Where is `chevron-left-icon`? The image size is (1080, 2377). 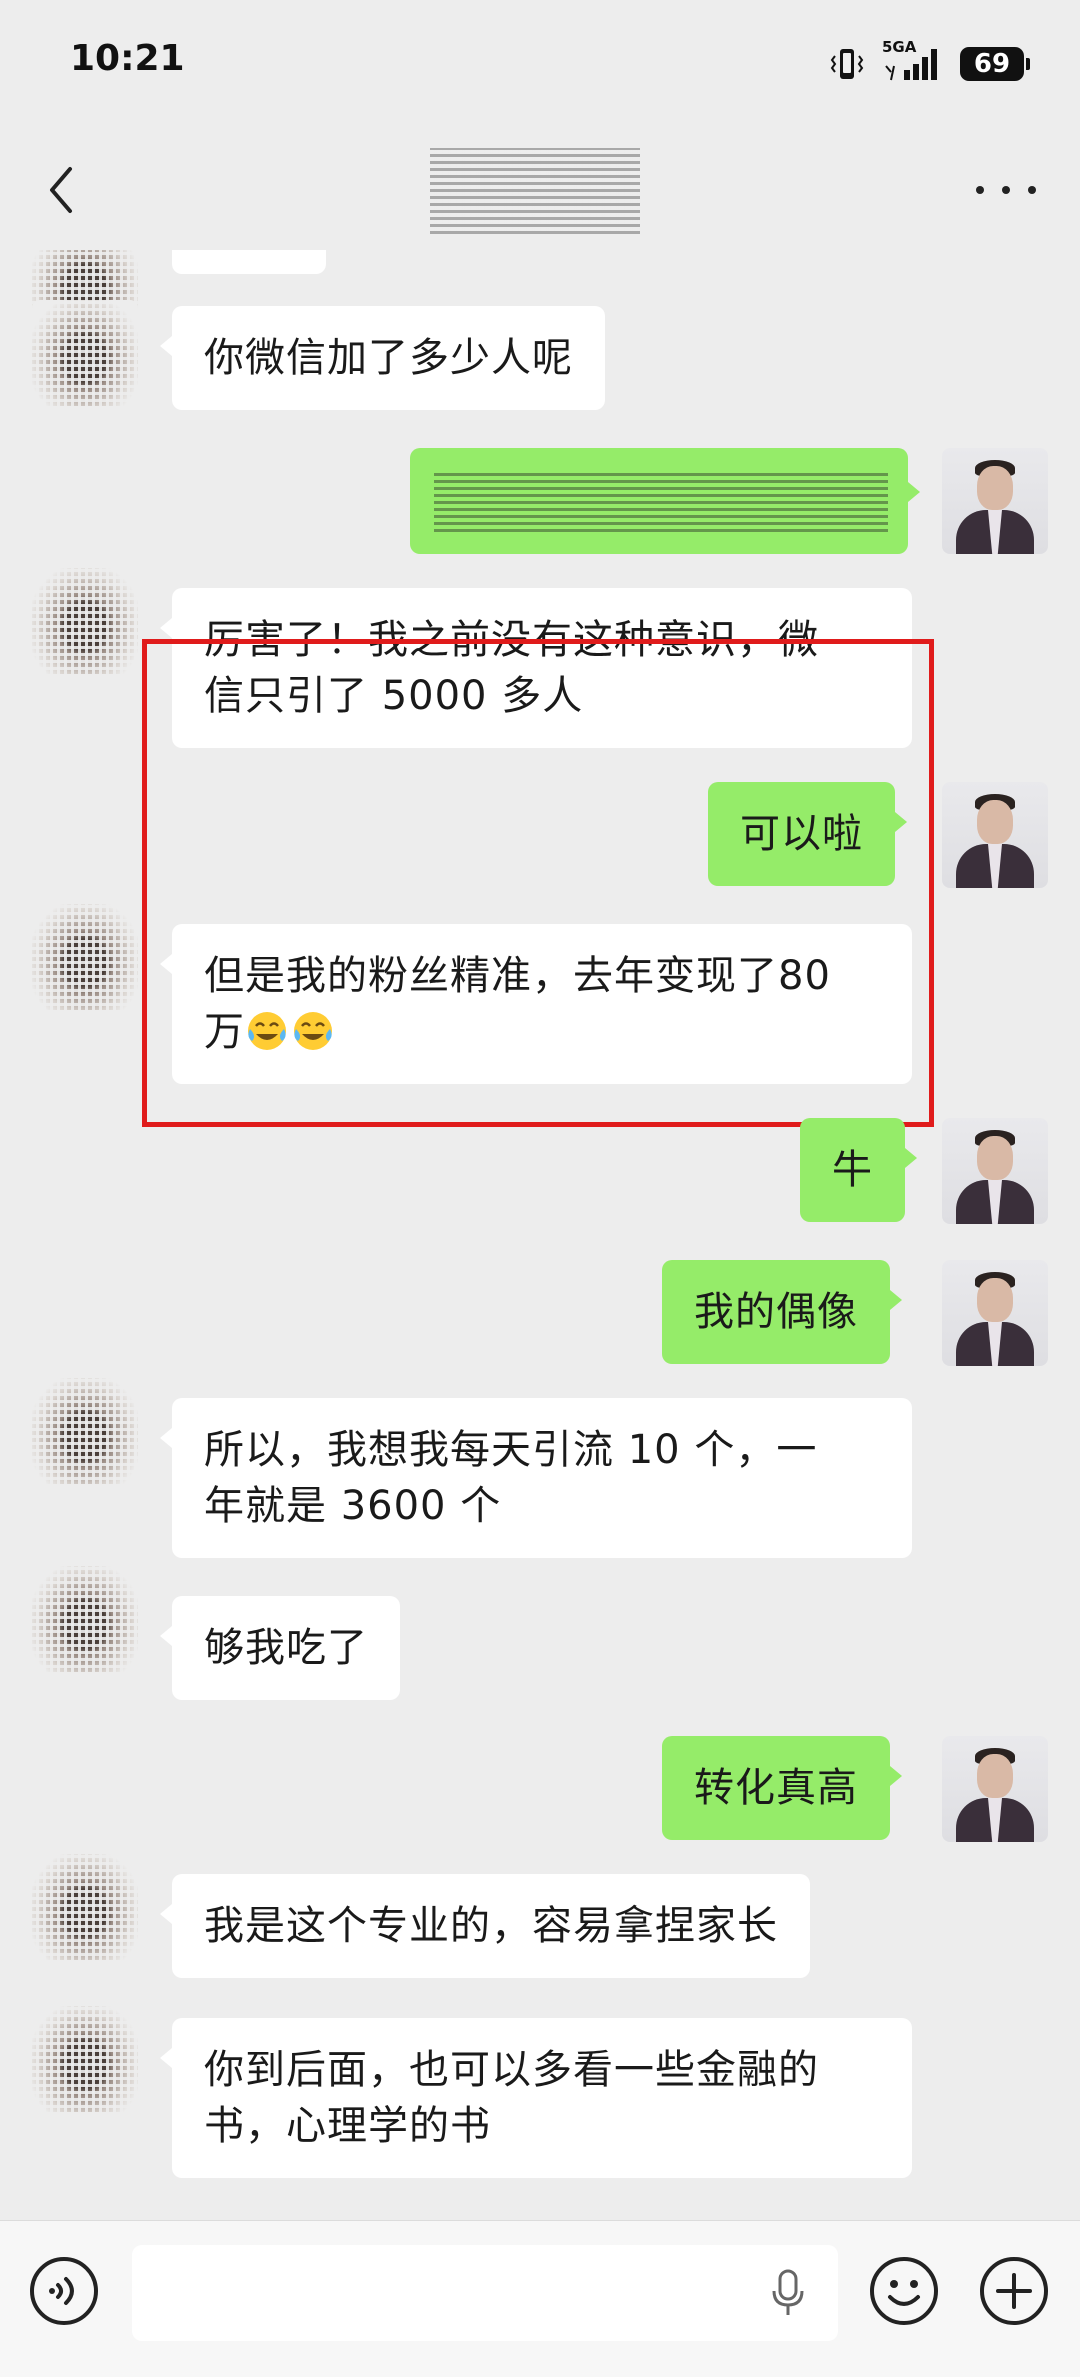
chevron-left-icon is located at coordinates (61, 190).